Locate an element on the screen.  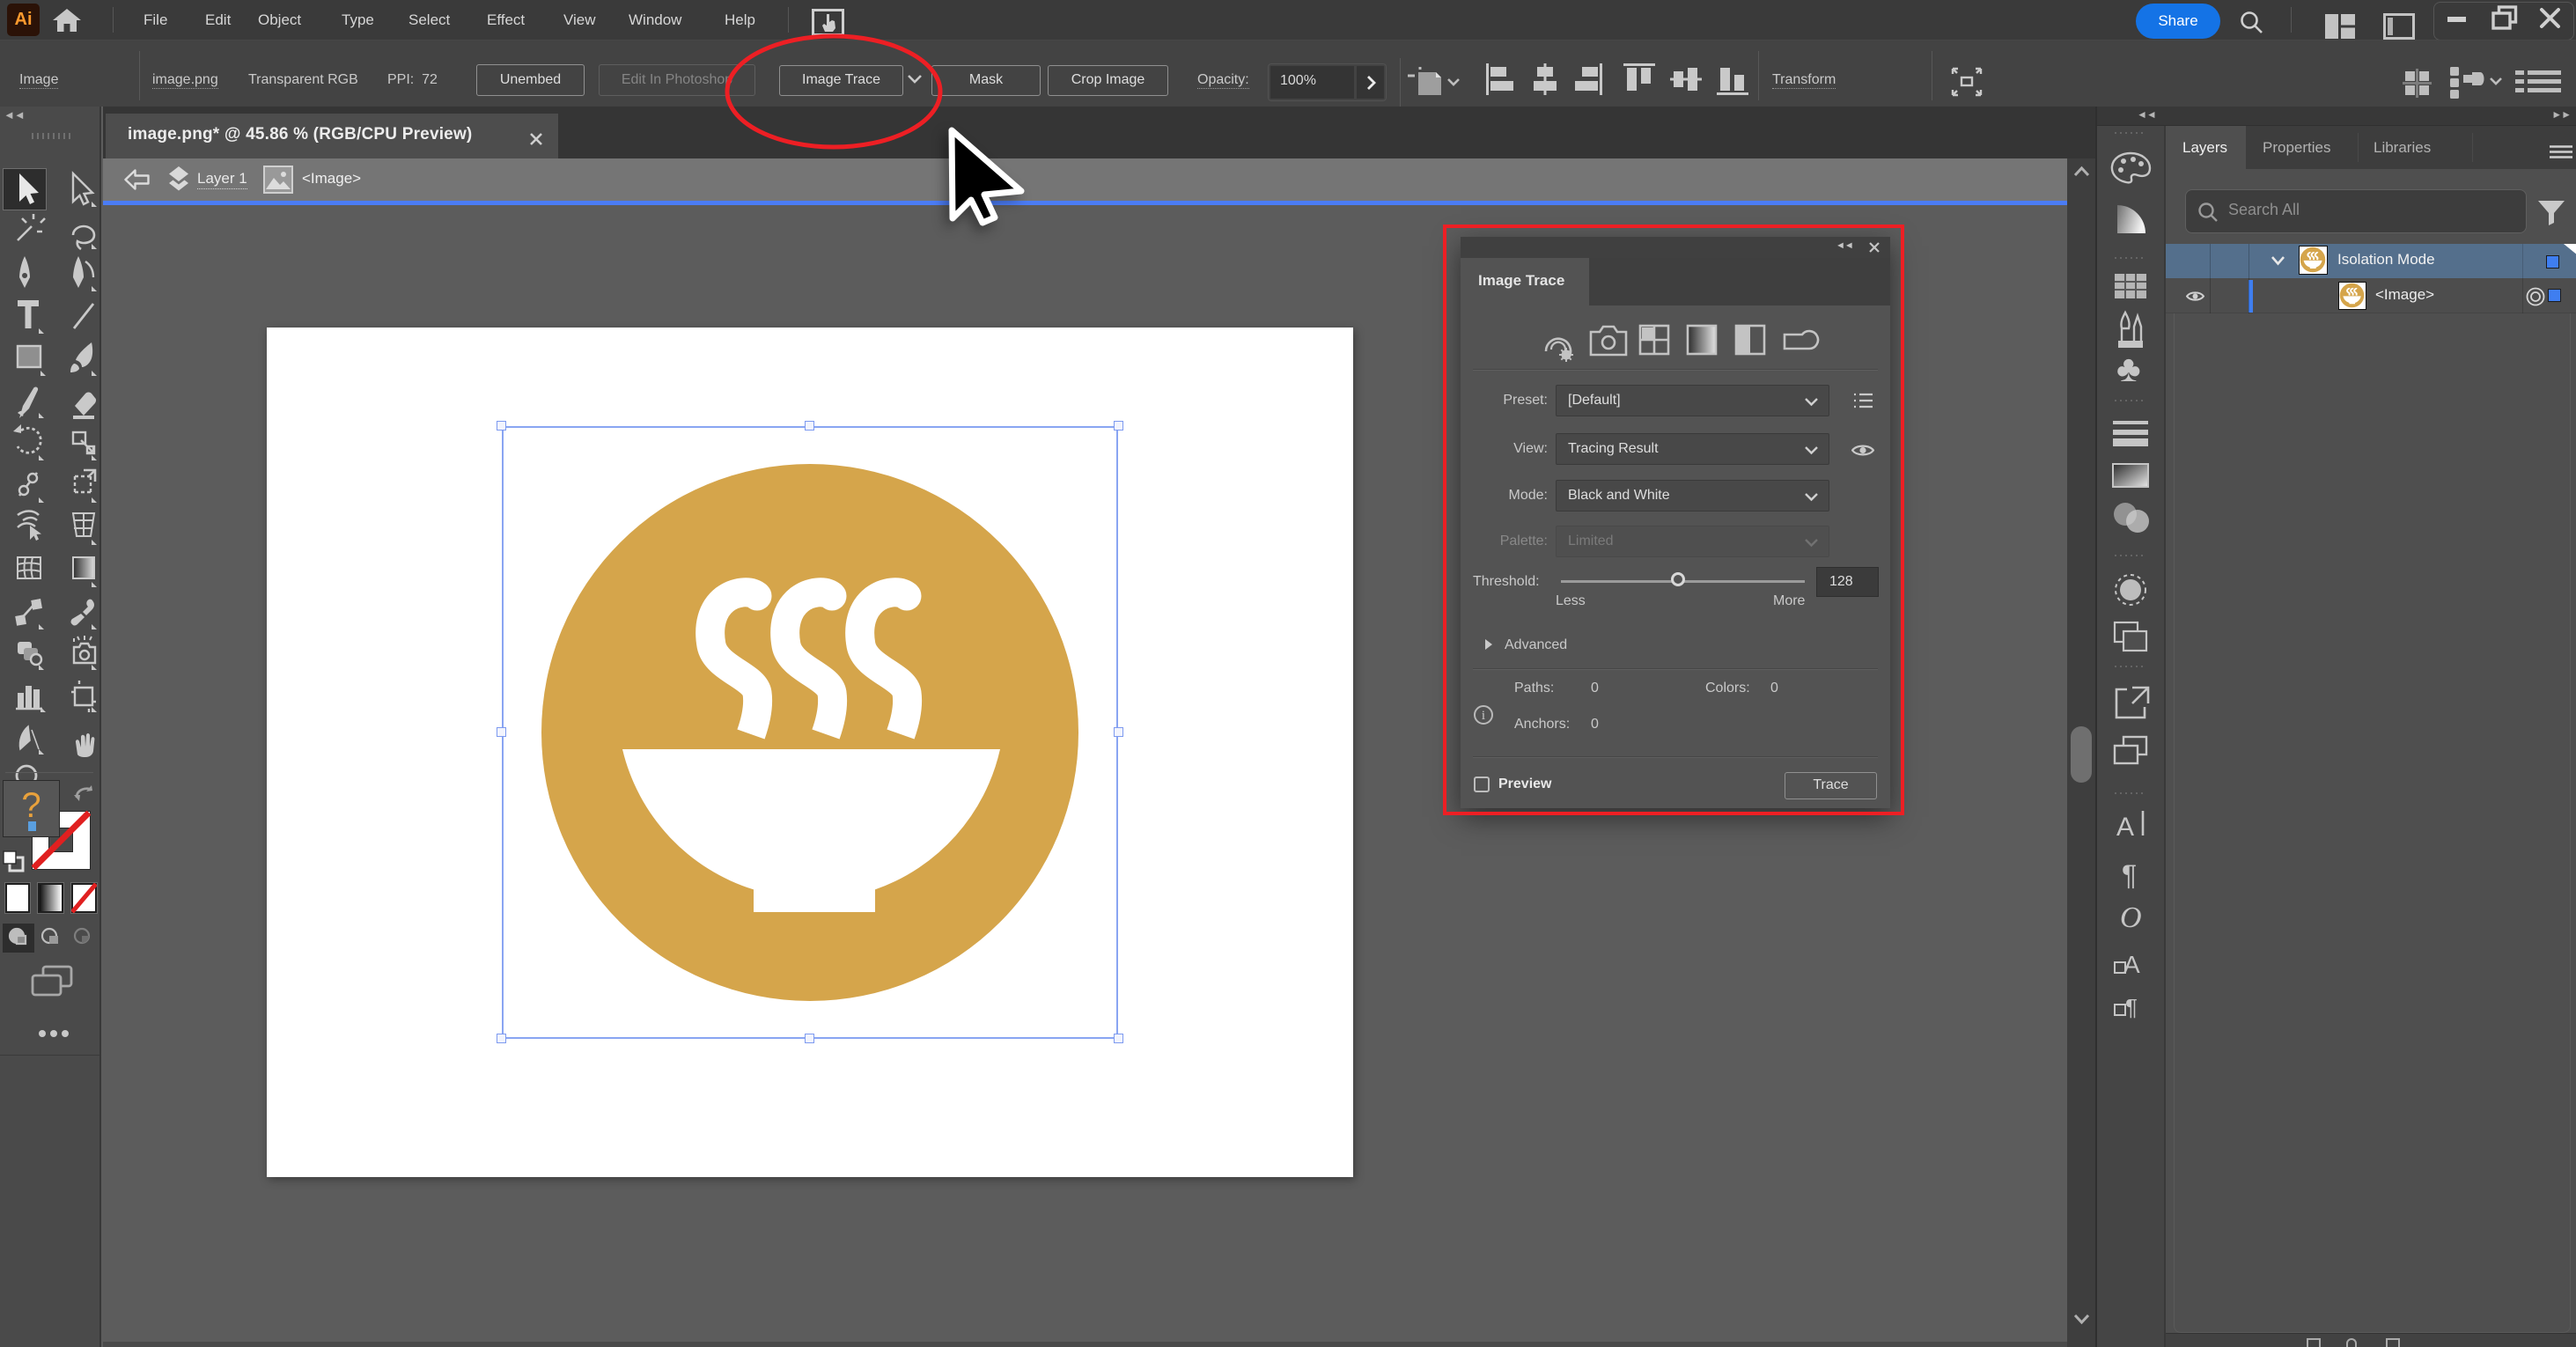
svg-text: A is located at coordinates (2125, 827).